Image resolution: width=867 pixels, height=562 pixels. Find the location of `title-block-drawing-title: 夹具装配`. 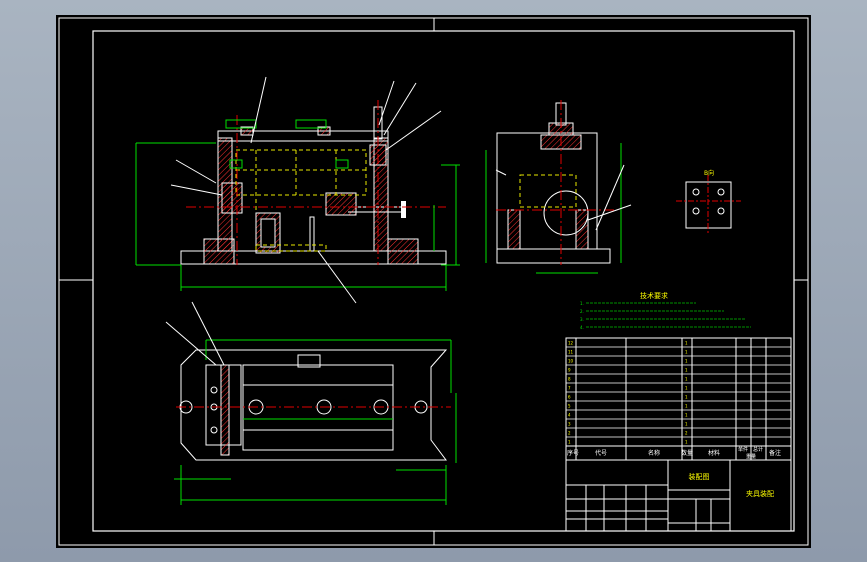

title-block-drawing-title: 夹具装配 is located at coordinates (760, 493).